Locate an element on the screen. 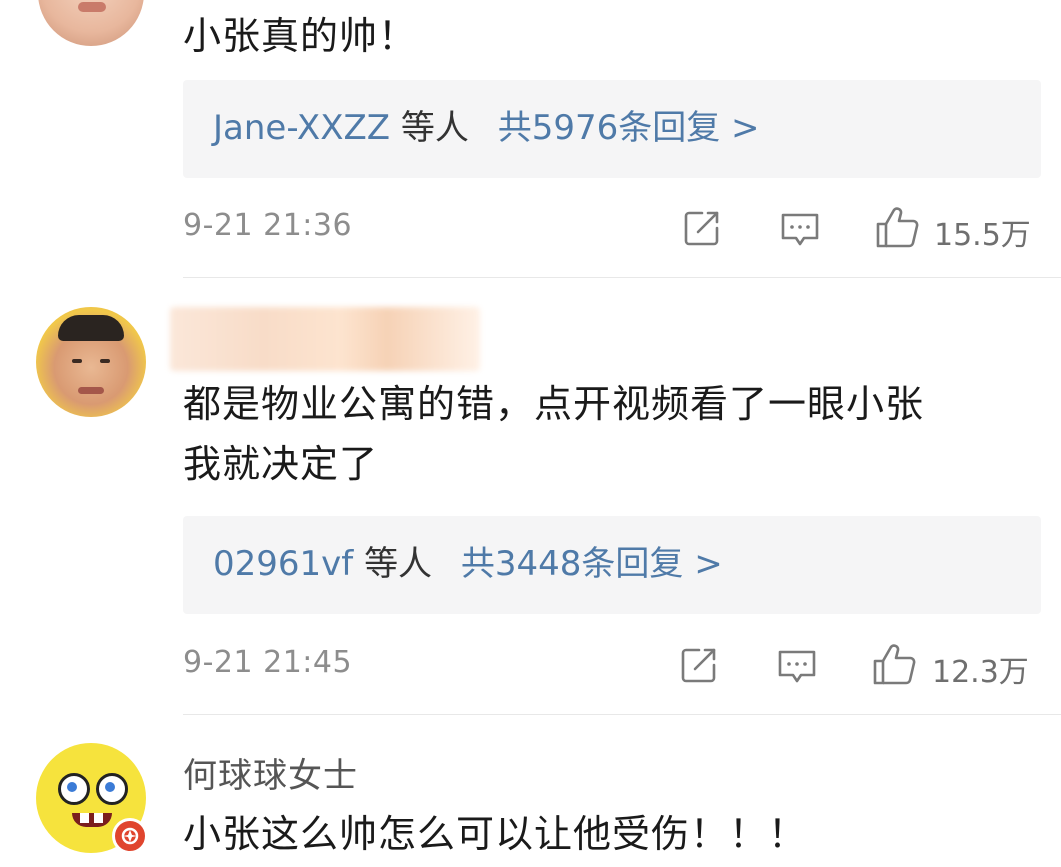  username: 何球球女士 is located at coordinates (270, 772).